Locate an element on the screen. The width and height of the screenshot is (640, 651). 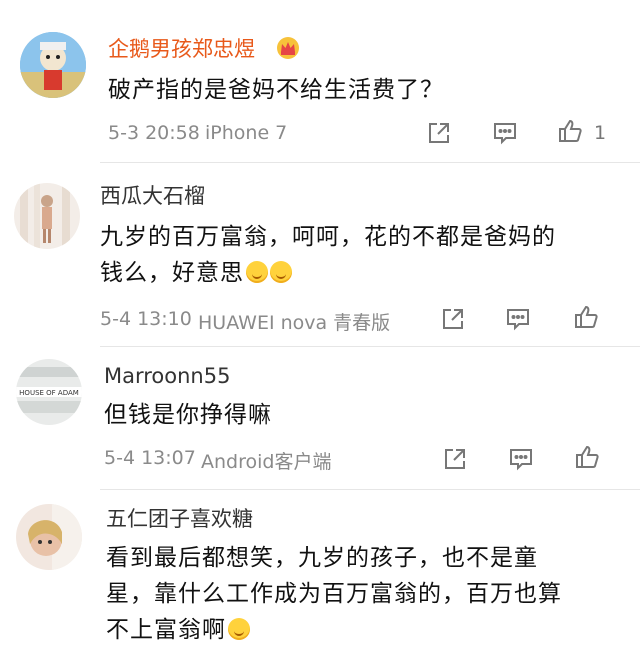
avatar: HOUSE OF ADAM is located at coordinates (49, 392).